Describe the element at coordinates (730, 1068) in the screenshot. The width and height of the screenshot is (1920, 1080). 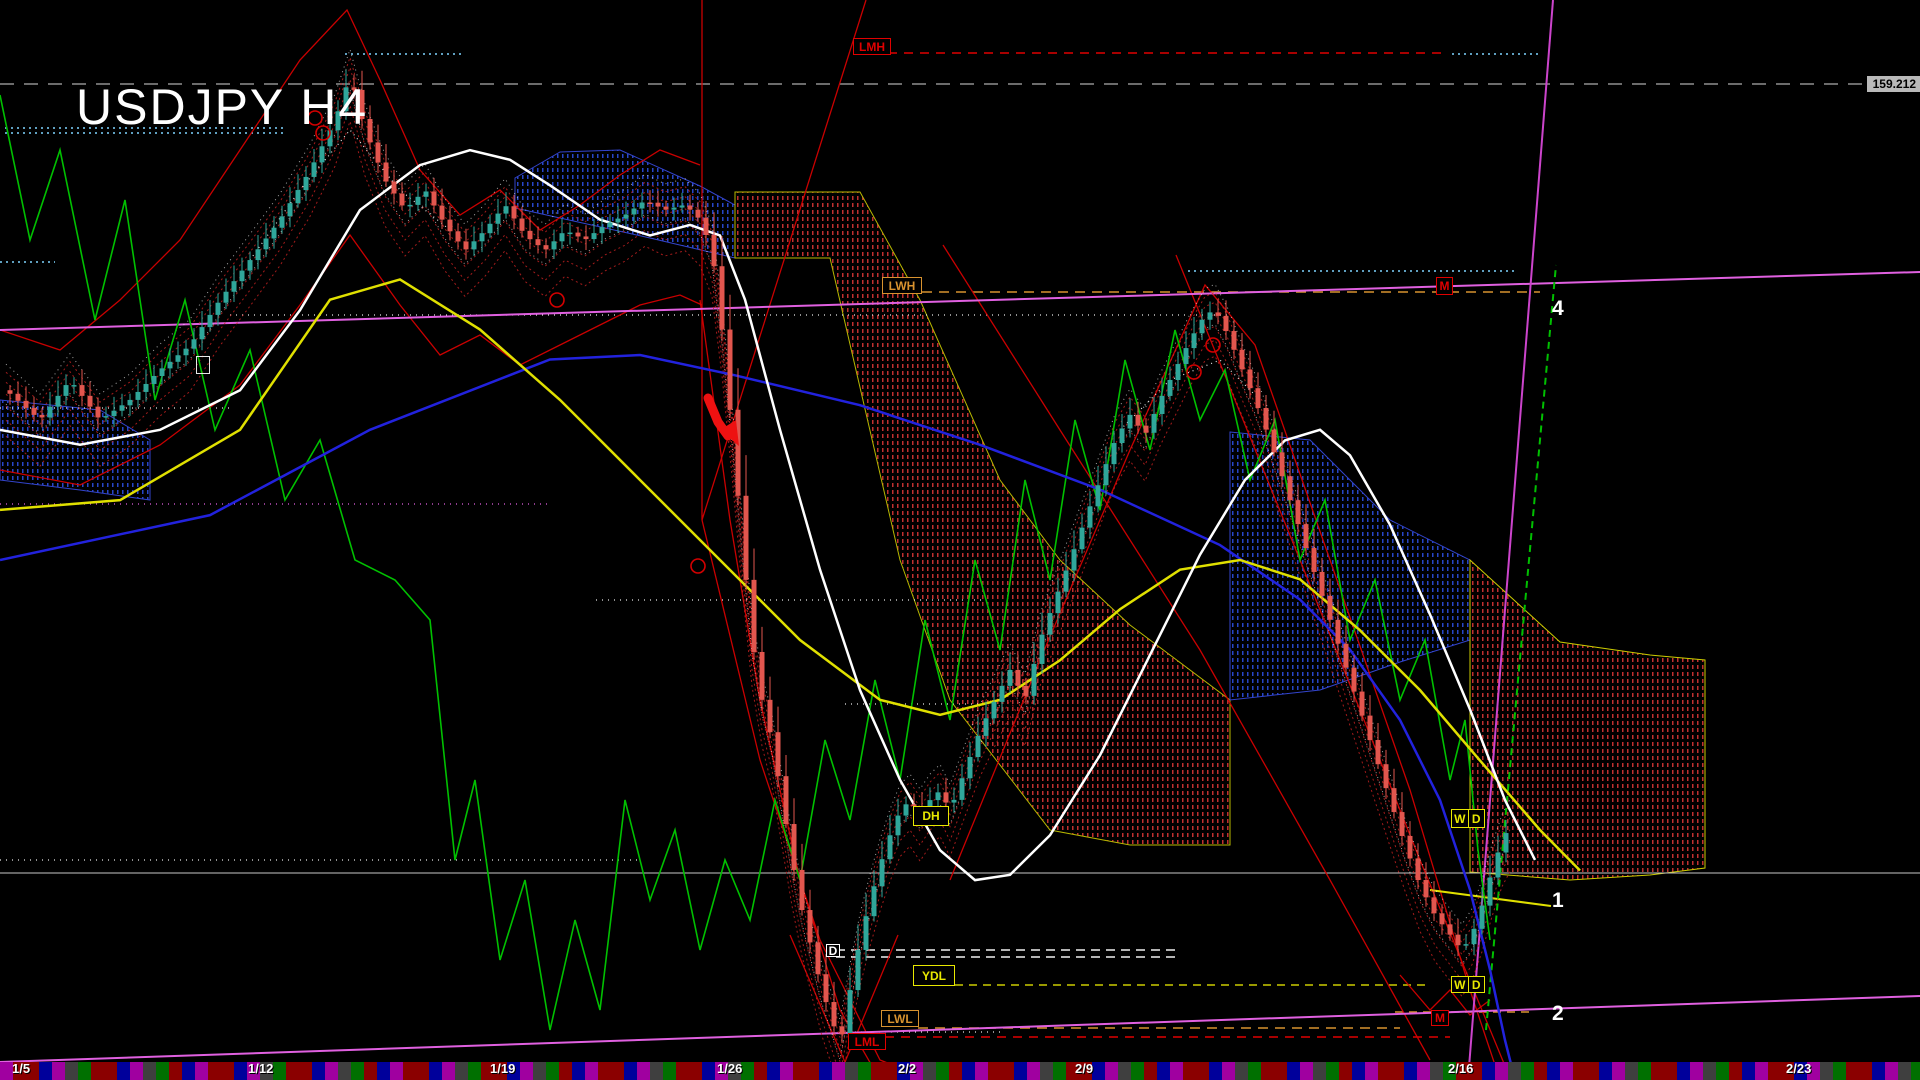
I see `x-axis-tick-1-26: 1/26` at that location.